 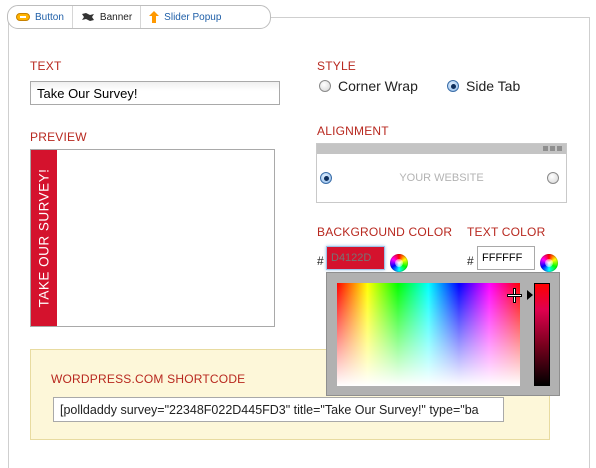 What do you see at coordinates (23, 17) in the screenshot?
I see `button-pill-icon` at bounding box center [23, 17].